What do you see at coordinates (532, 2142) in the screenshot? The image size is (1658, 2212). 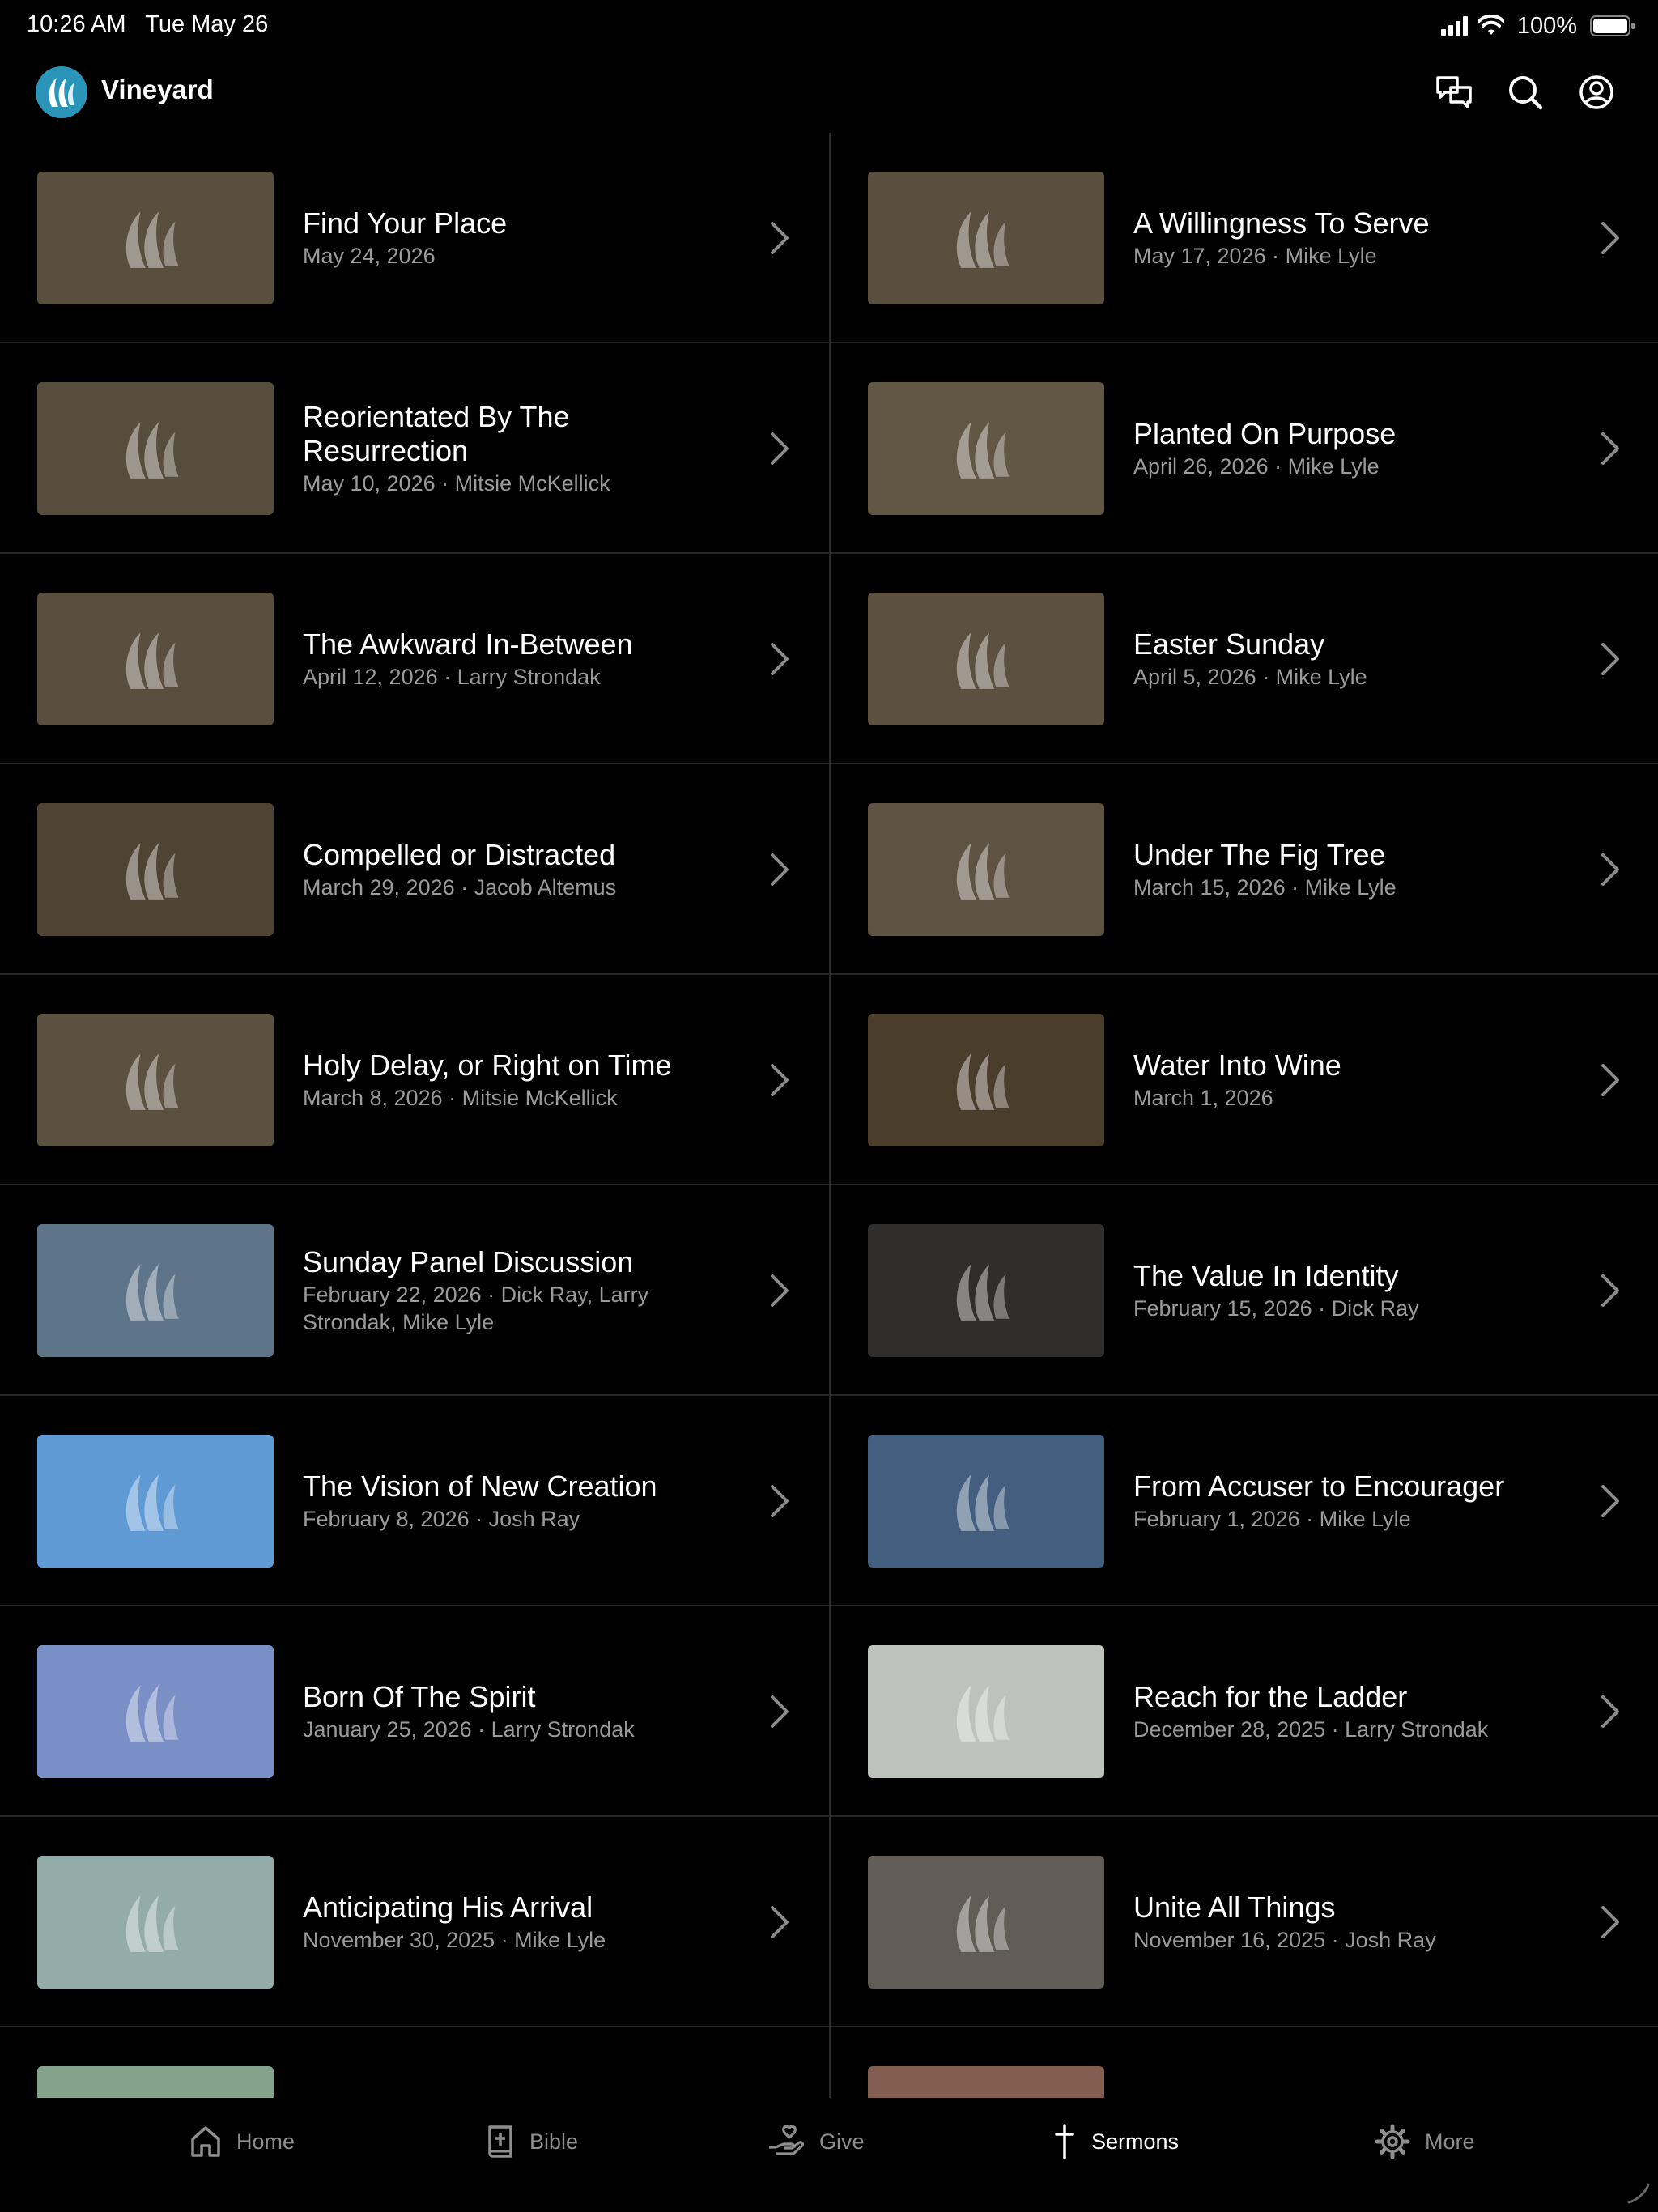 I see `tab-bible: Bible` at bounding box center [532, 2142].